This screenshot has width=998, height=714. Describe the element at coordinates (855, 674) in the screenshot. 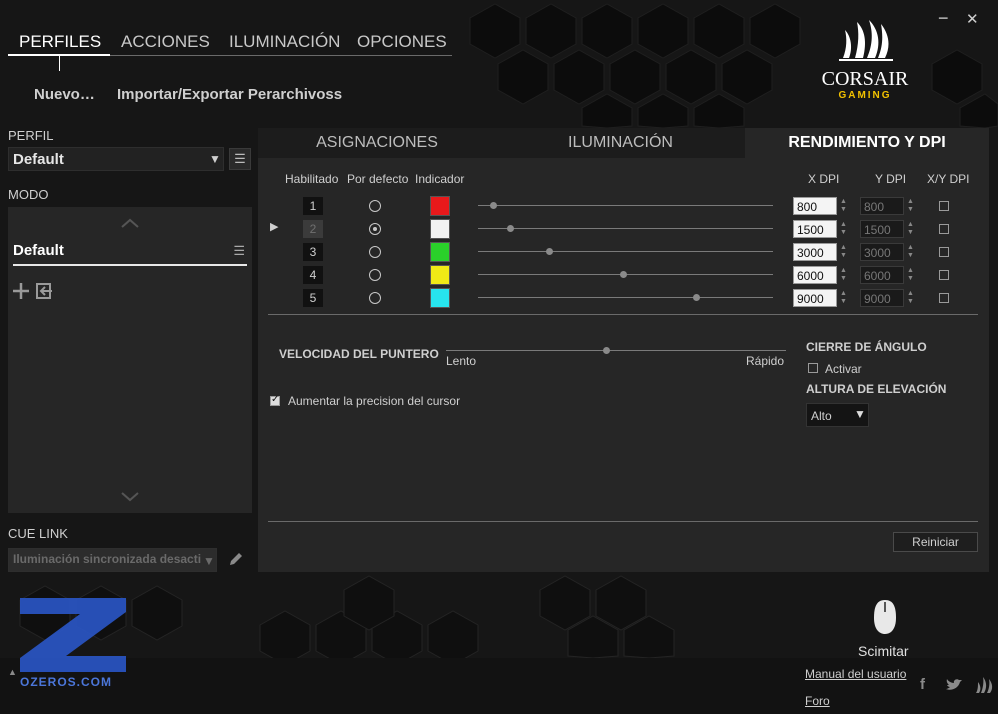

I see `user-manual-link: Manual del usuario` at that location.